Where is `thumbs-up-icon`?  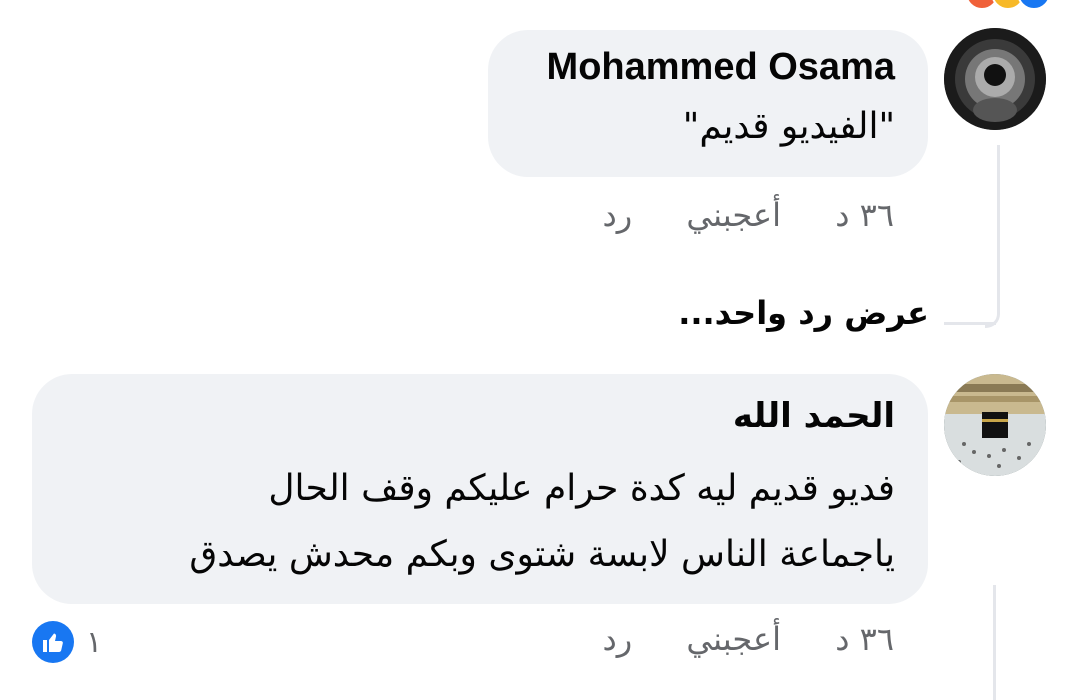
thumbs-up-icon is located at coordinates (53, 642).